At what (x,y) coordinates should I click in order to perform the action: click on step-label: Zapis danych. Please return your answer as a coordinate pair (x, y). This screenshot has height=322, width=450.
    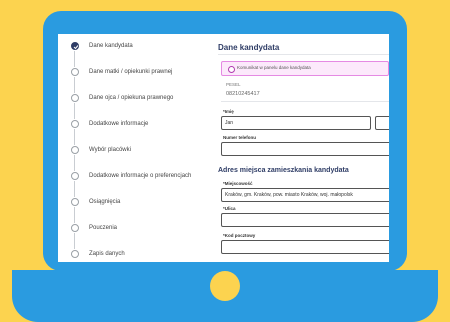
    Looking at the image, I should click on (107, 254).